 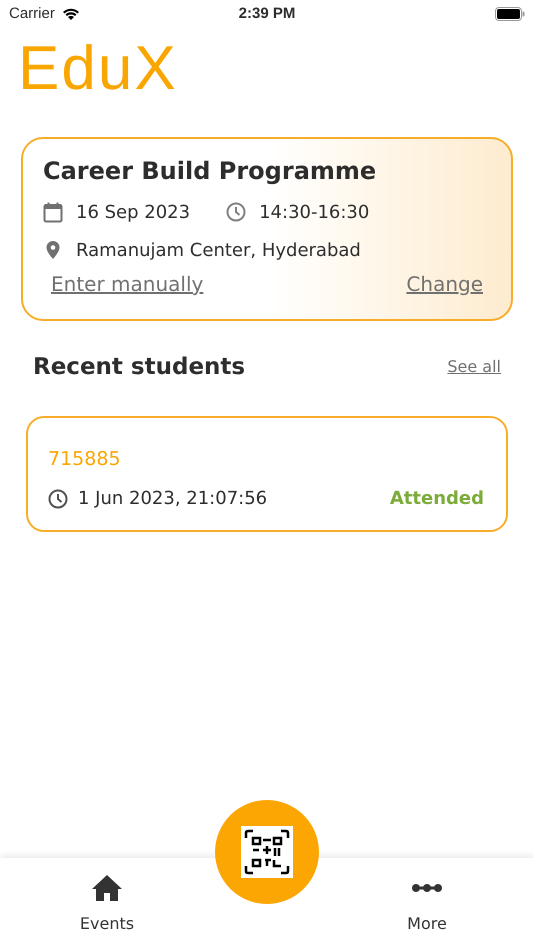 I want to click on student-card: 715885 1 Jun 2023, 21:07:56 Attended, so click(x=267, y=474).